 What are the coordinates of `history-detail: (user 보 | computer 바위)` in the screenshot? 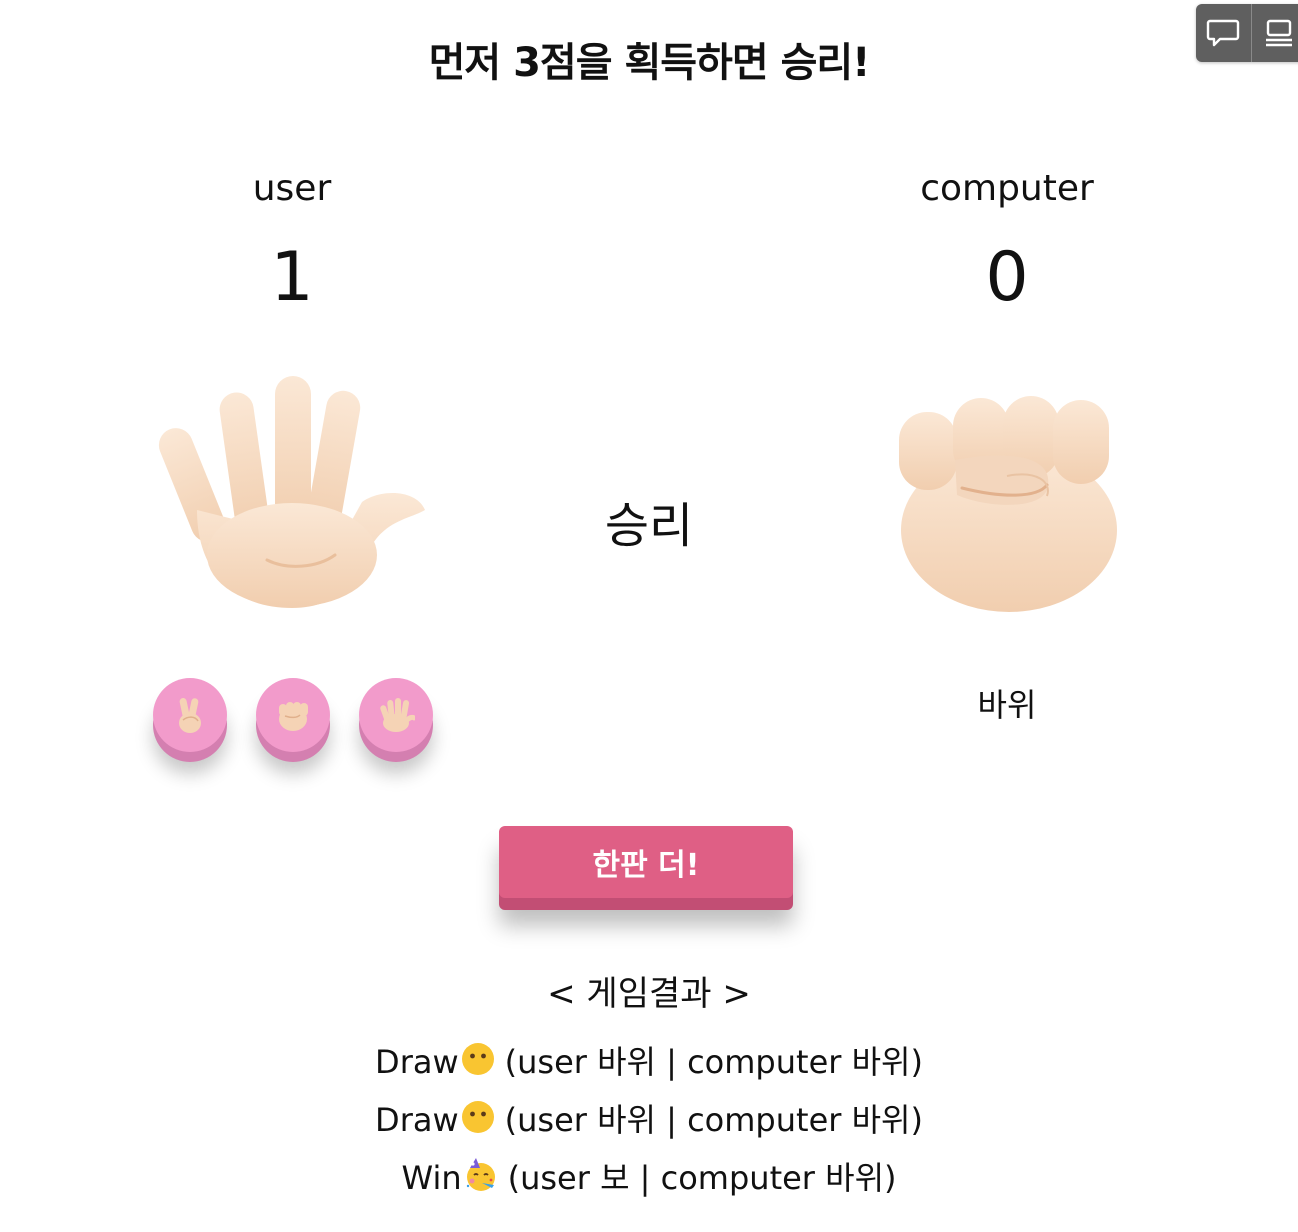 It's located at (702, 1178).